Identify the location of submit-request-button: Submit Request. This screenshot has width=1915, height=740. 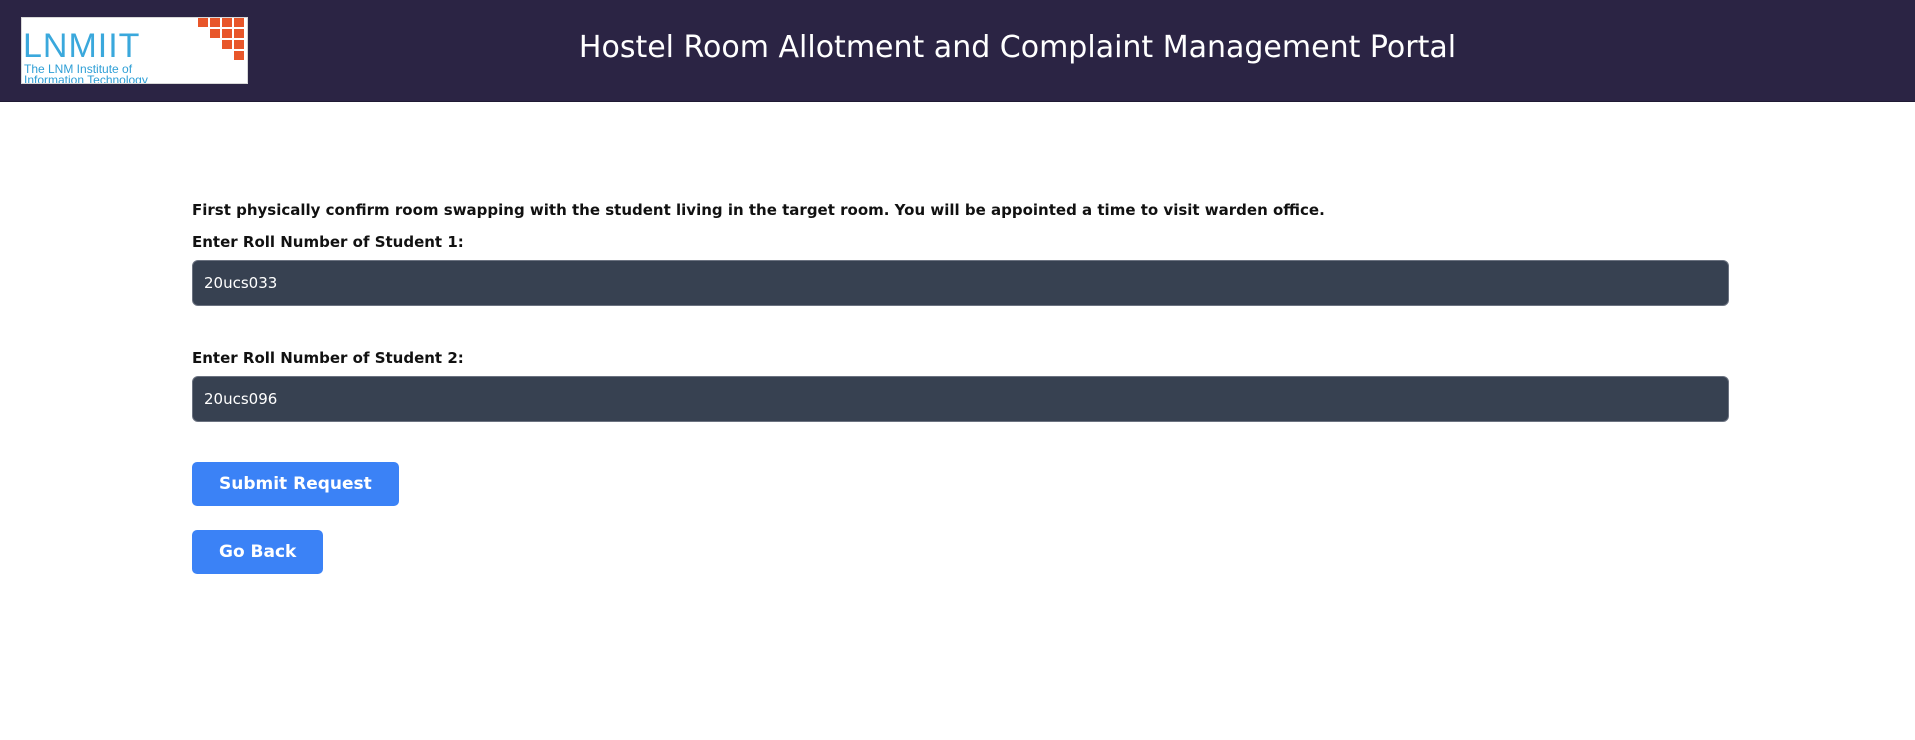
(295, 484).